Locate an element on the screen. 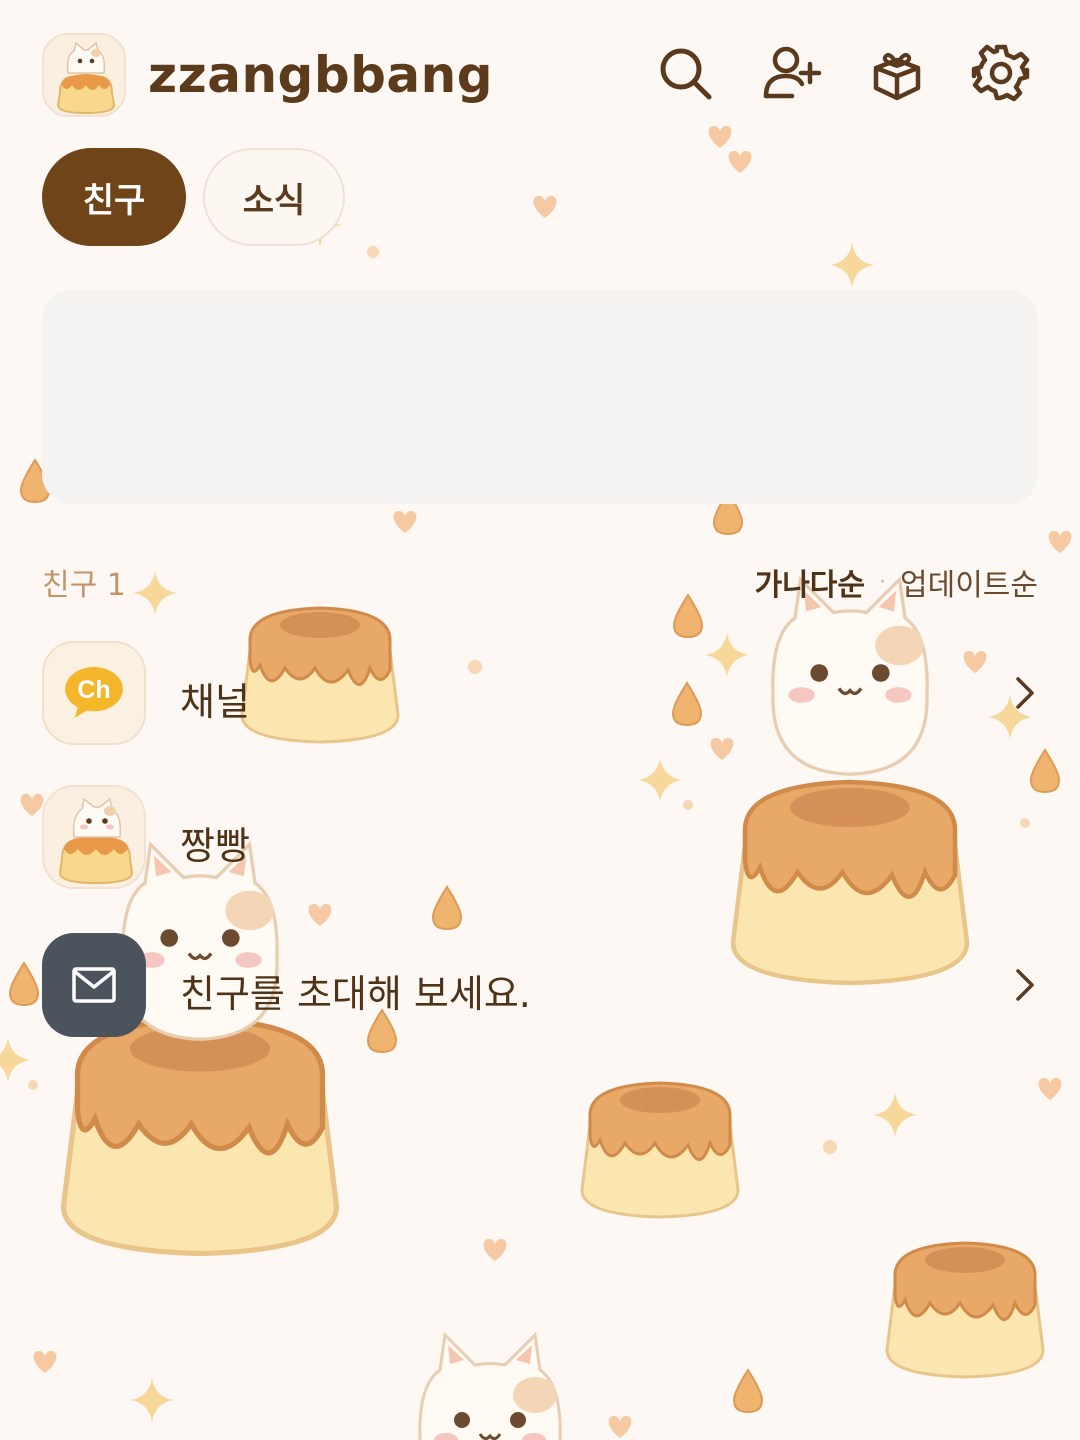 The height and width of the screenshot is (1440, 1080). invite-avatar is located at coordinates (94, 985).